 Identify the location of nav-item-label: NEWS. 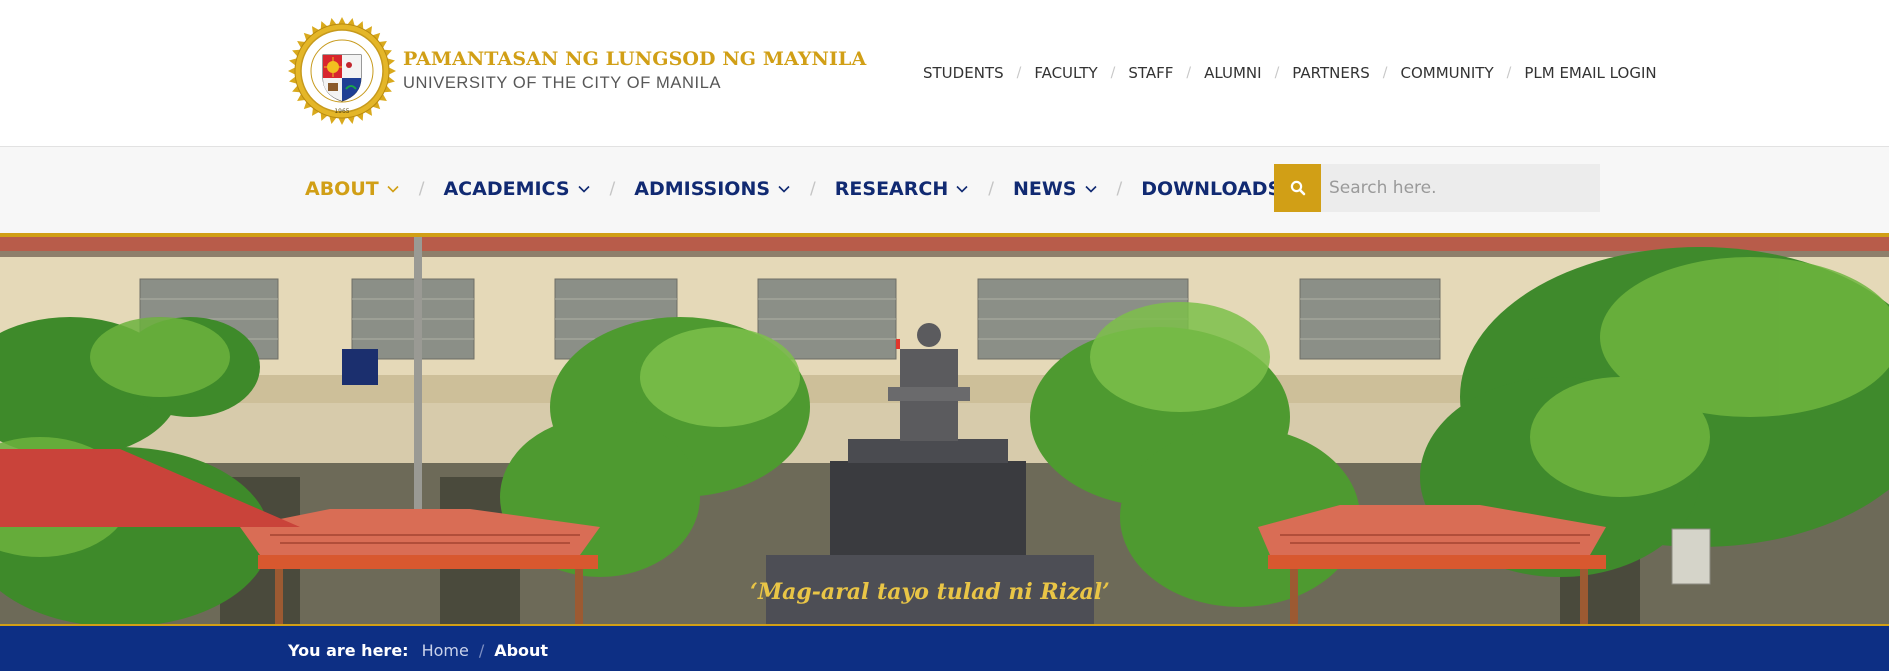
(1044, 189).